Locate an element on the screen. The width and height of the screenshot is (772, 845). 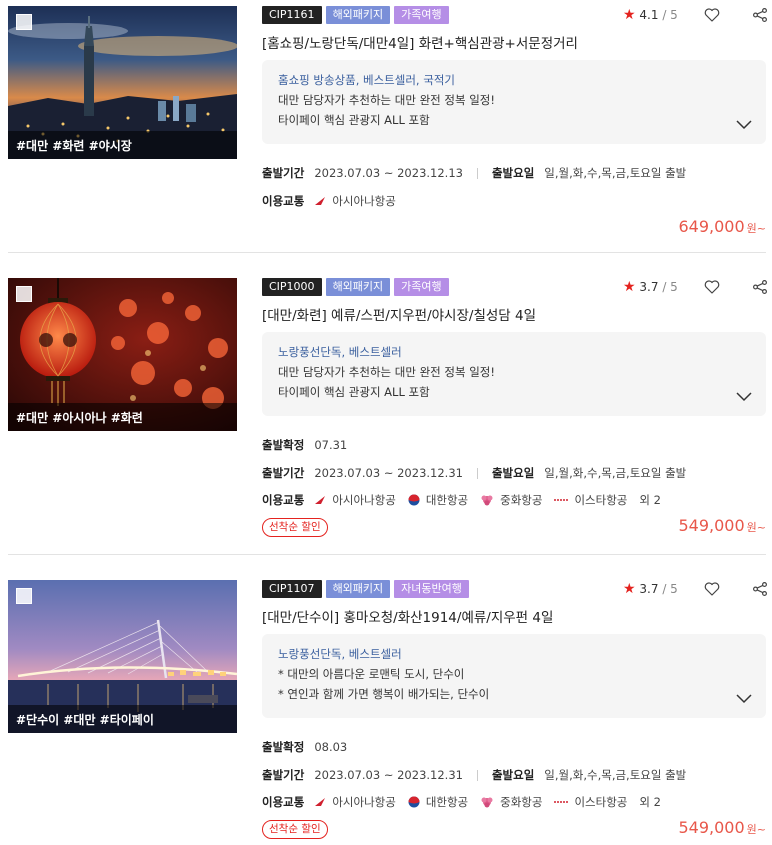
airlines-more: 외 2 is located at coordinates (650, 802).